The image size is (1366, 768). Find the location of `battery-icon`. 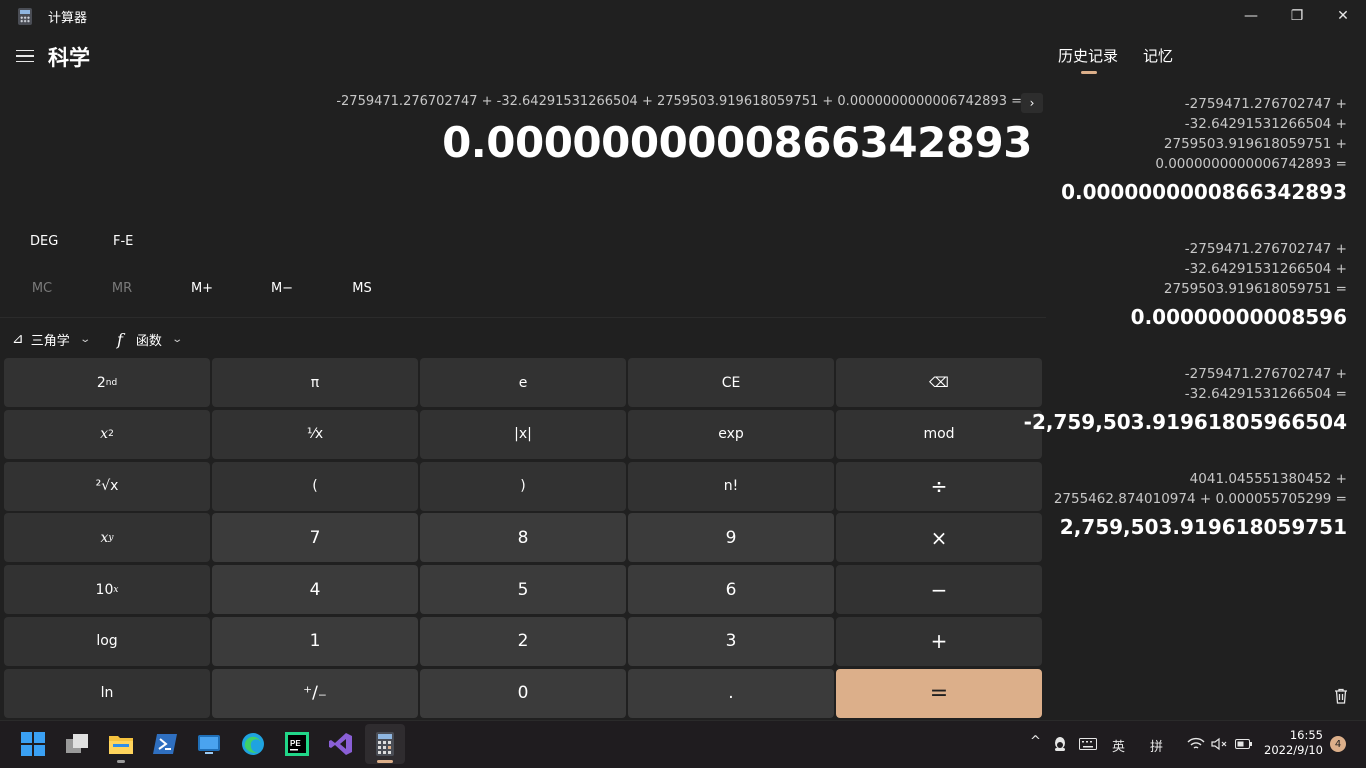

battery-icon is located at coordinates (1244, 744).